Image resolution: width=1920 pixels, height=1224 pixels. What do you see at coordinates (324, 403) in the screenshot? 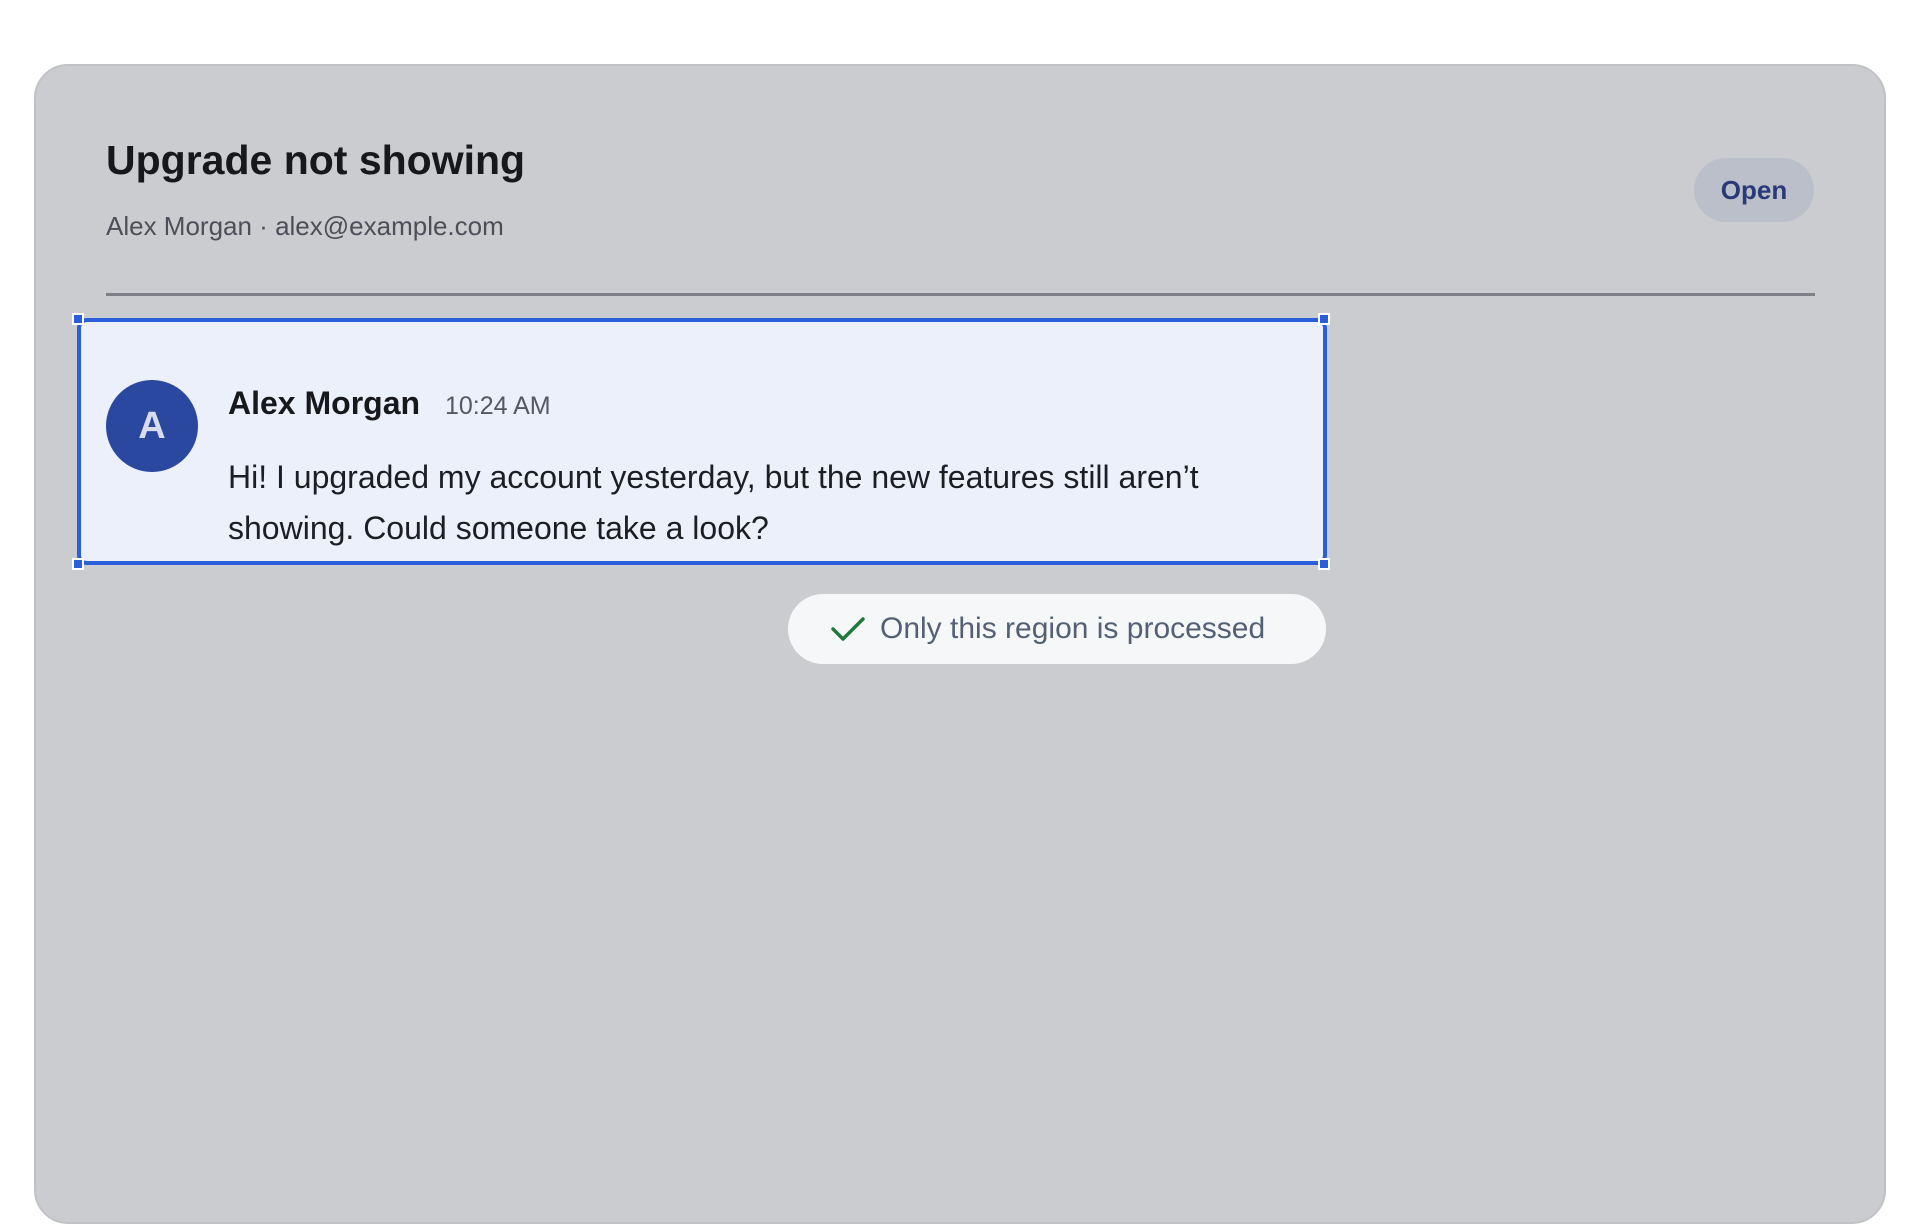
I see `message-author: Alex Morgan` at bounding box center [324, 403].